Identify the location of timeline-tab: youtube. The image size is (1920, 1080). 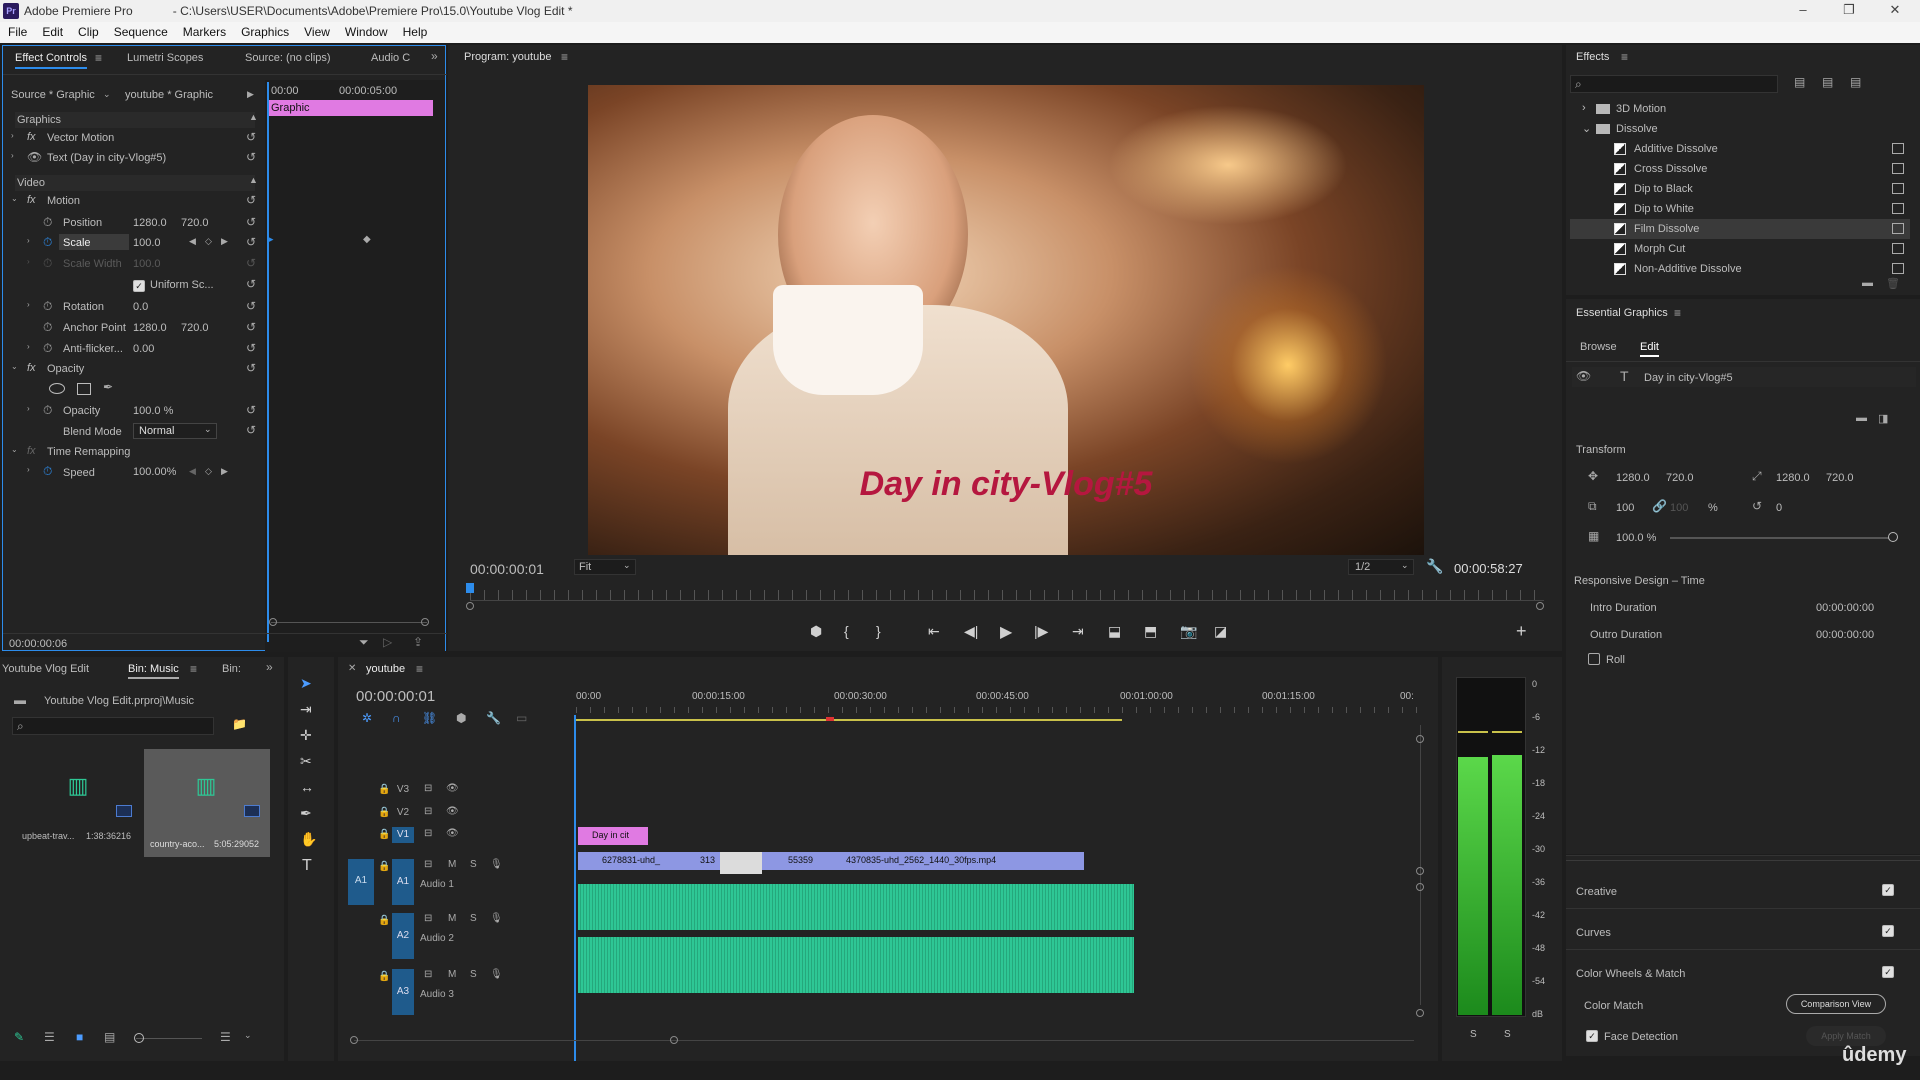
(385, 669).